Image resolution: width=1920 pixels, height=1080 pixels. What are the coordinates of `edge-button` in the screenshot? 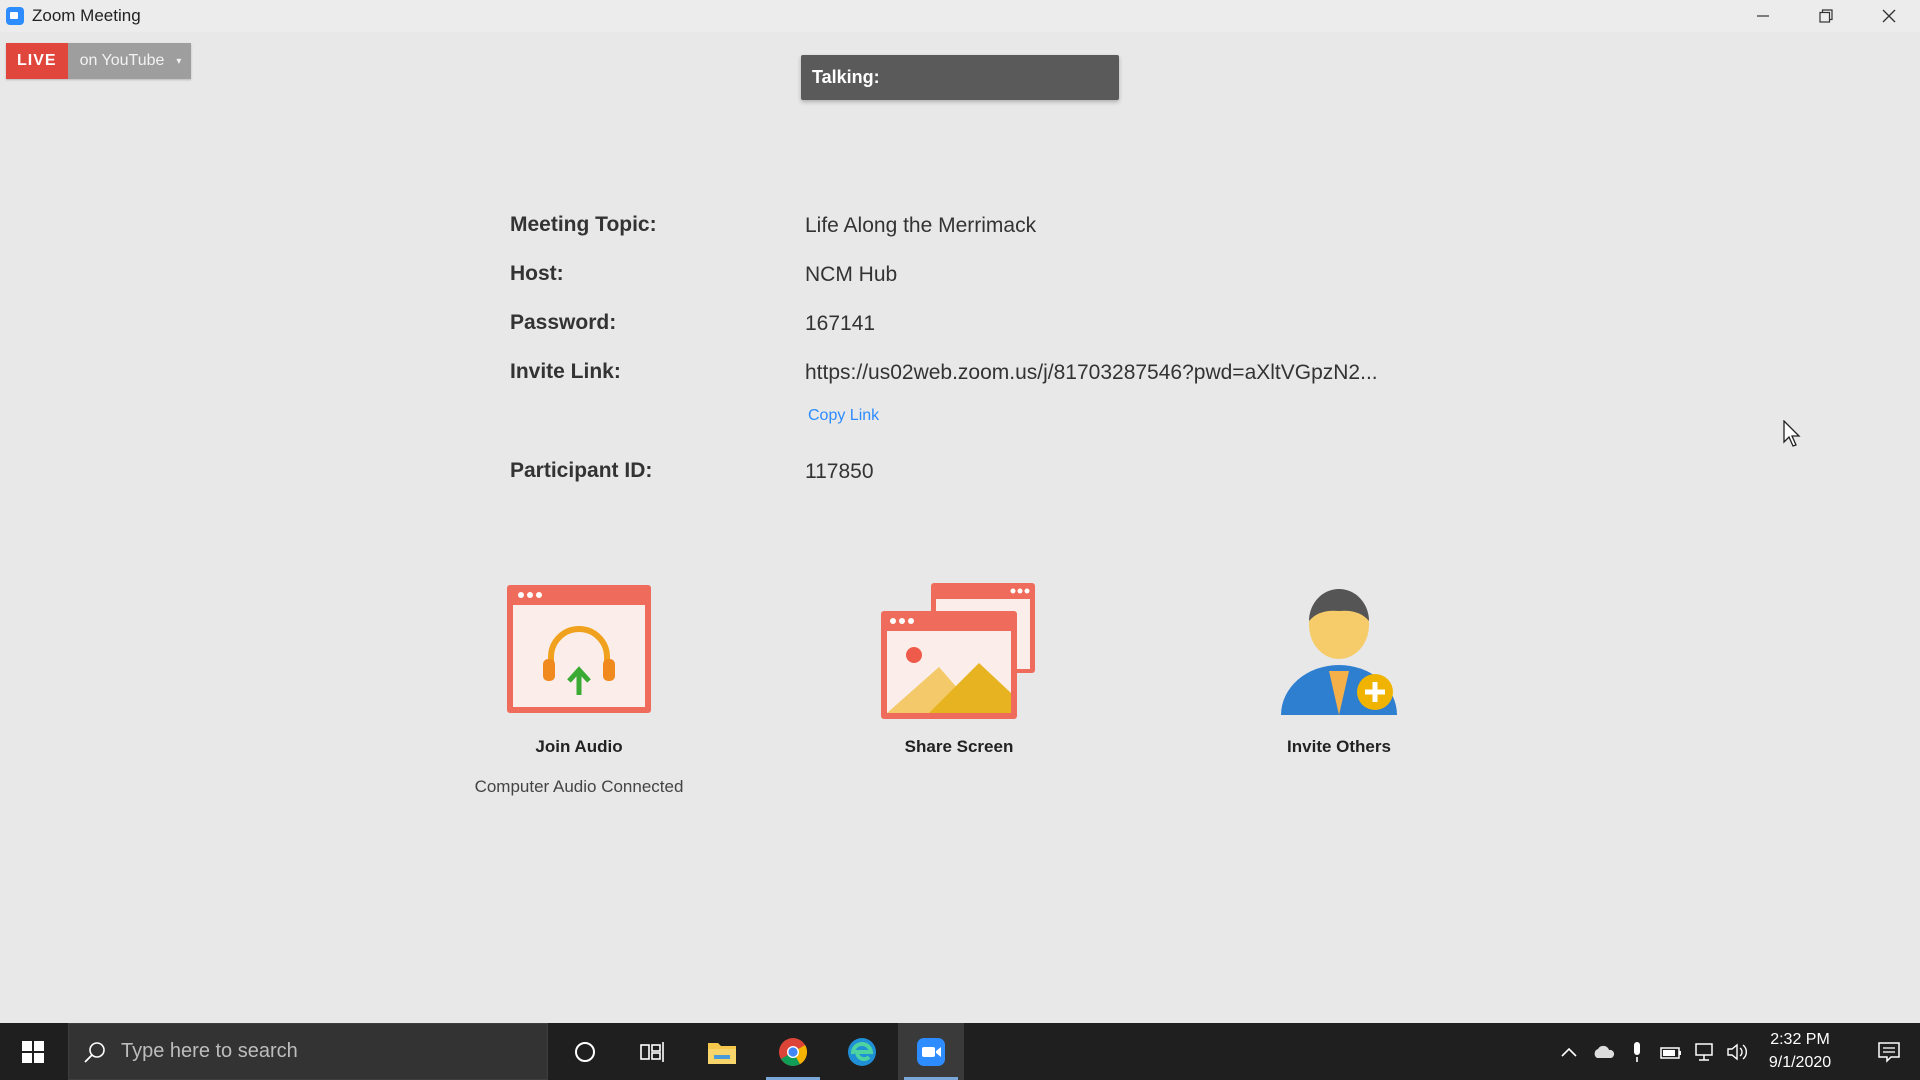 It's located at (862, 1051).